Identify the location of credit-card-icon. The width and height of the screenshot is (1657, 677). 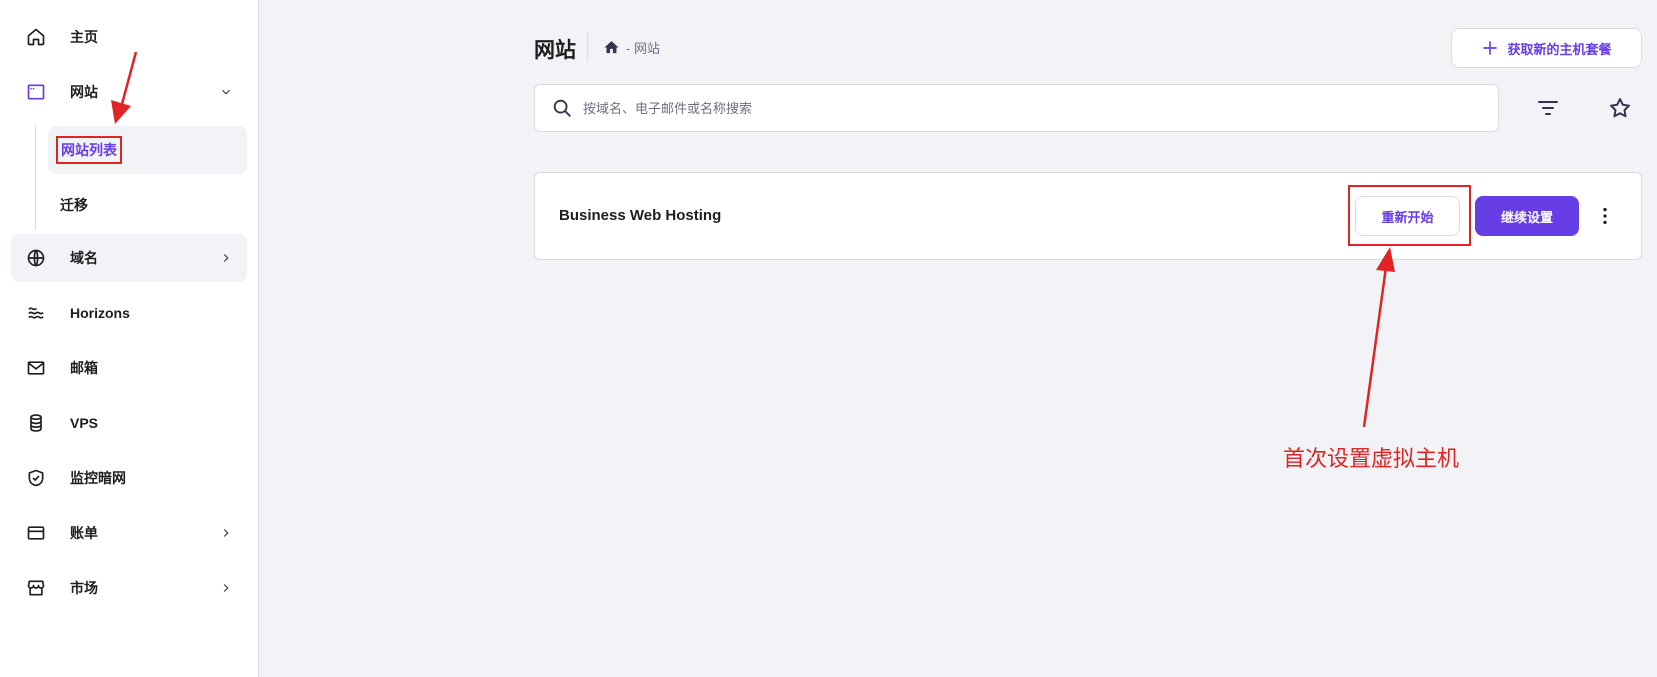
(36, 533).